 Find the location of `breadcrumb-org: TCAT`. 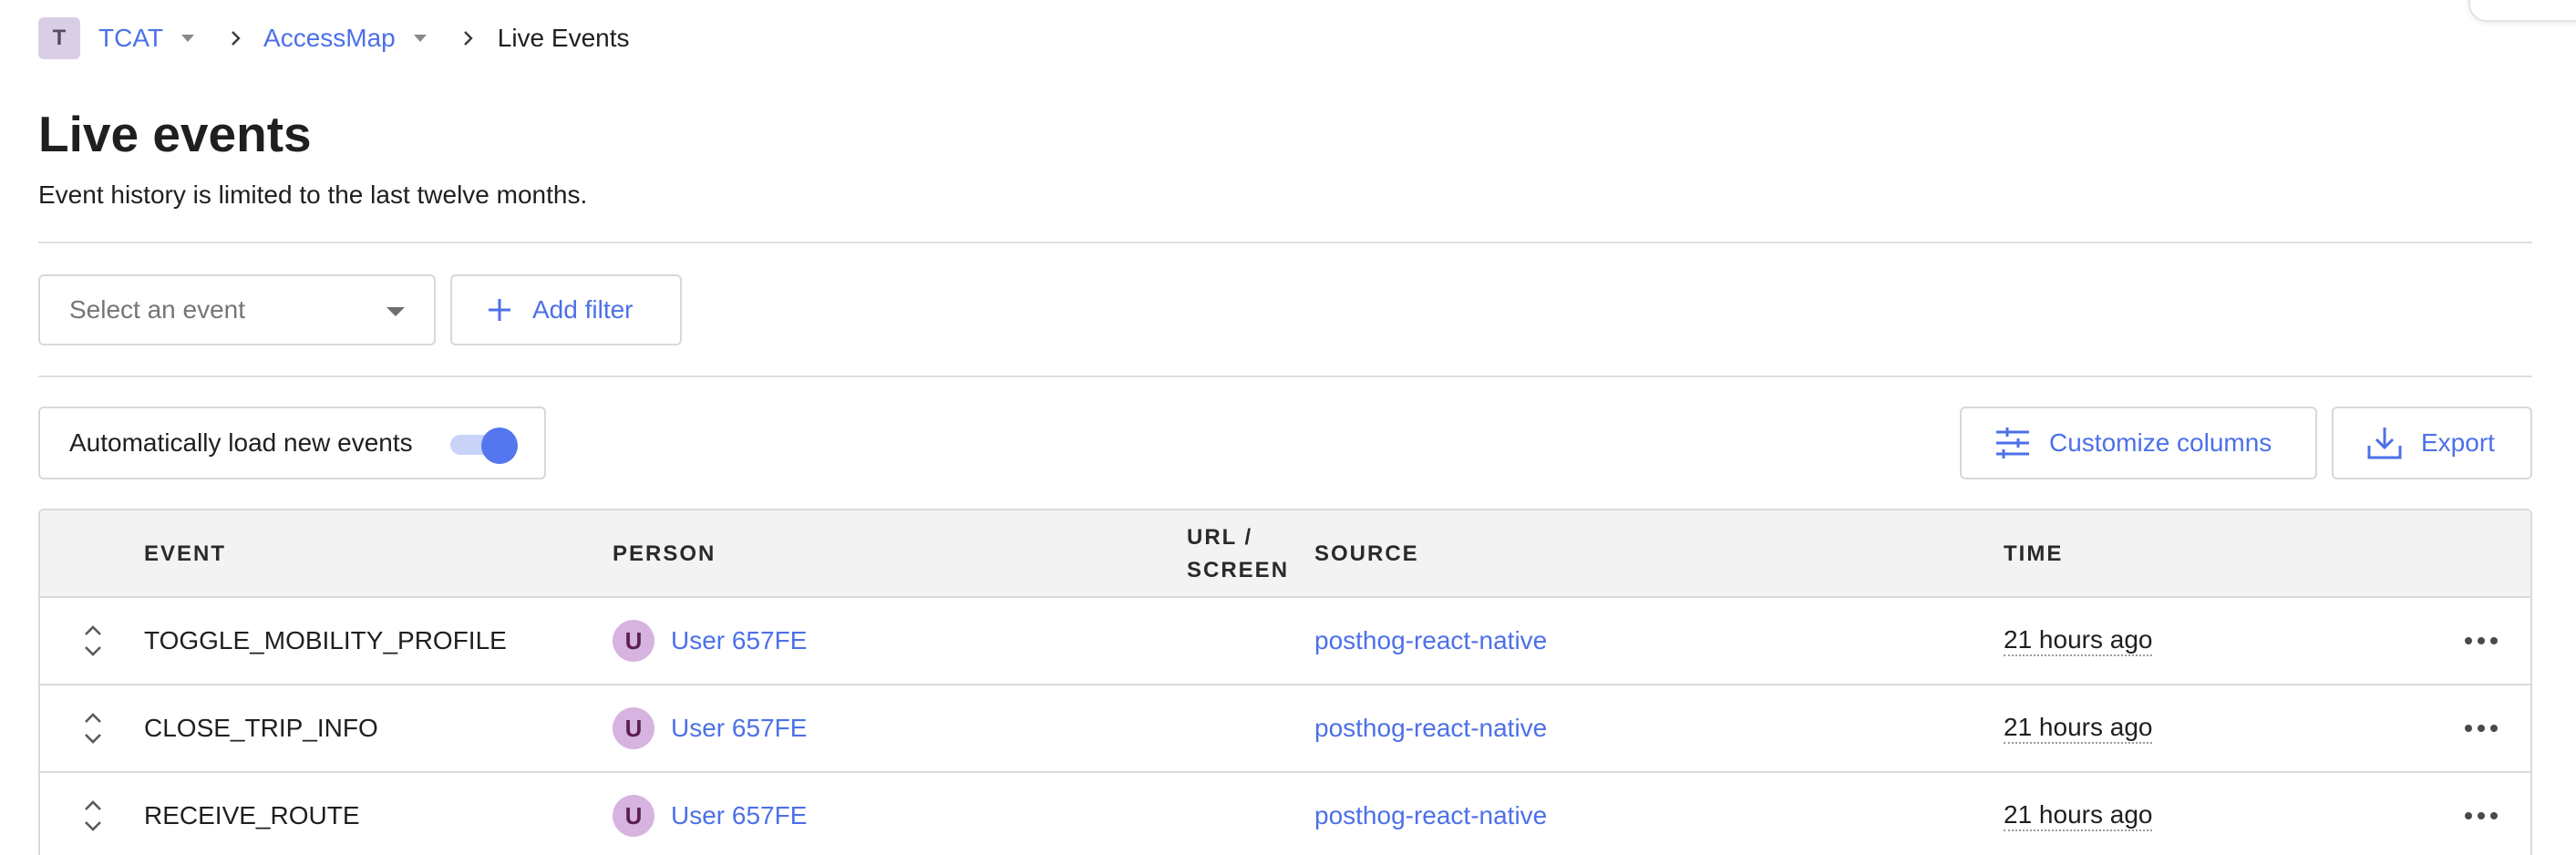

breadcrumb-org: TCAT is located at coordinates (130, 38).